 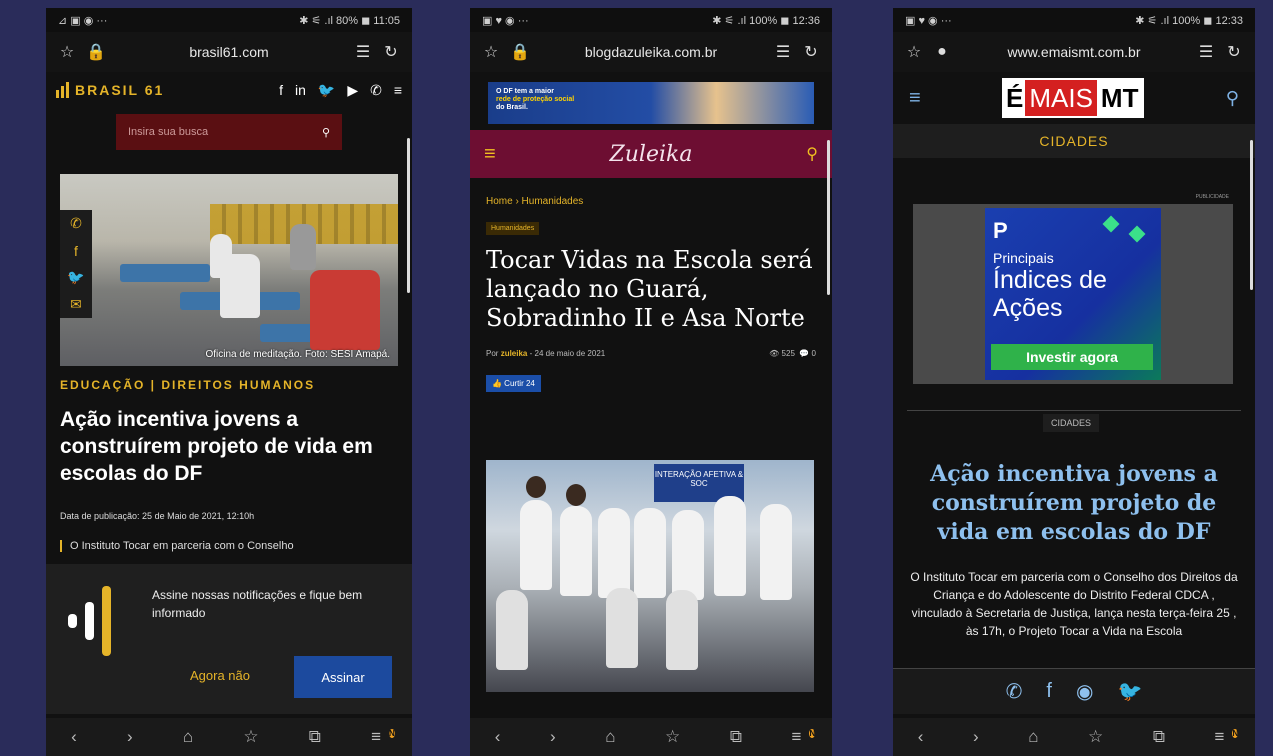 I want to click on search-placeholder: Insira sua busca, so click(x=168, y=132).